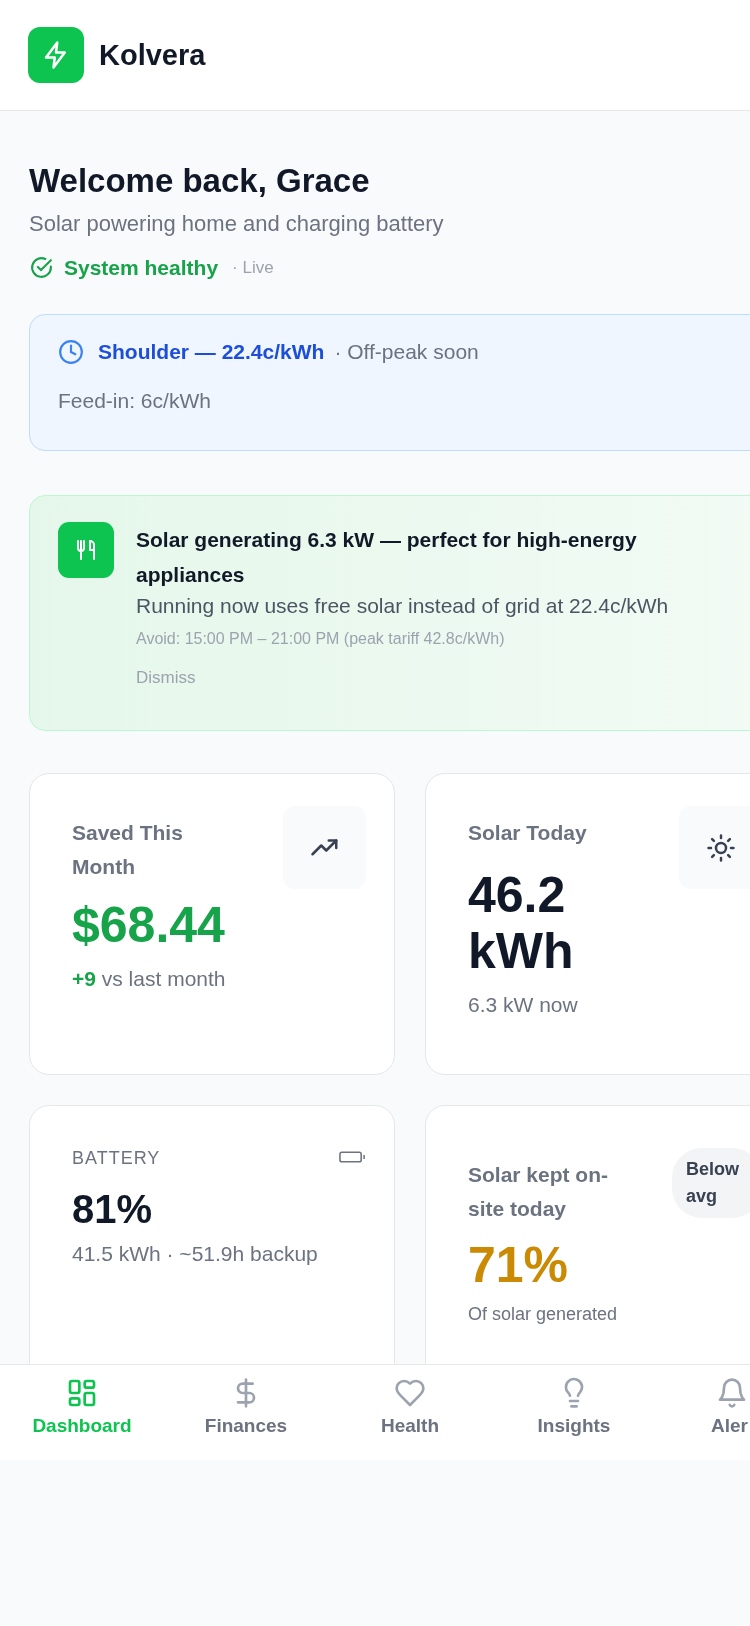  What do you see at coordinates (152, 55) in the screenshot?
I see `app-name: Kolvera` at bounding box center [152, 55].